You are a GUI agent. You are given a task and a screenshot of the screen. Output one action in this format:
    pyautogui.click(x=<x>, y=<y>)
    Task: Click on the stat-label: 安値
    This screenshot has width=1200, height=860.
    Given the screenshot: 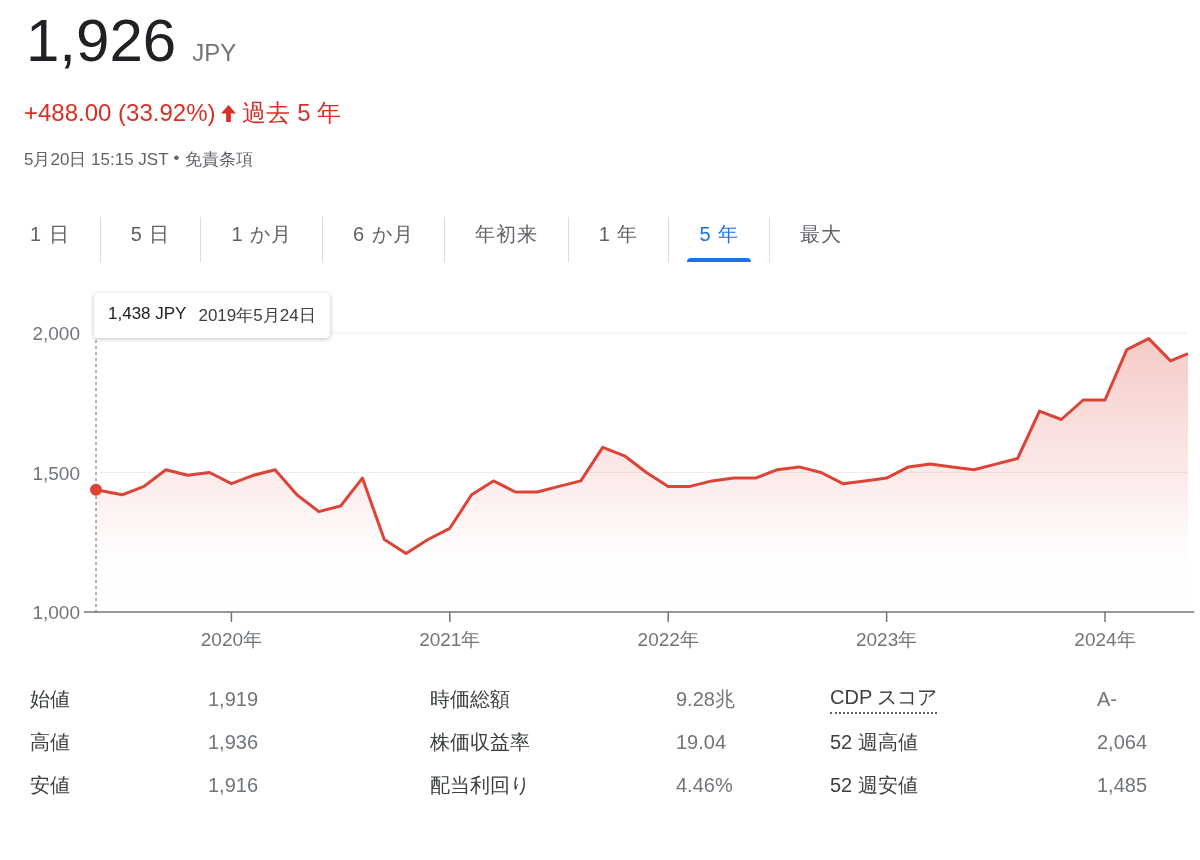 What is the action you would take?
    pyautogui.click(x=50, y=785)
    